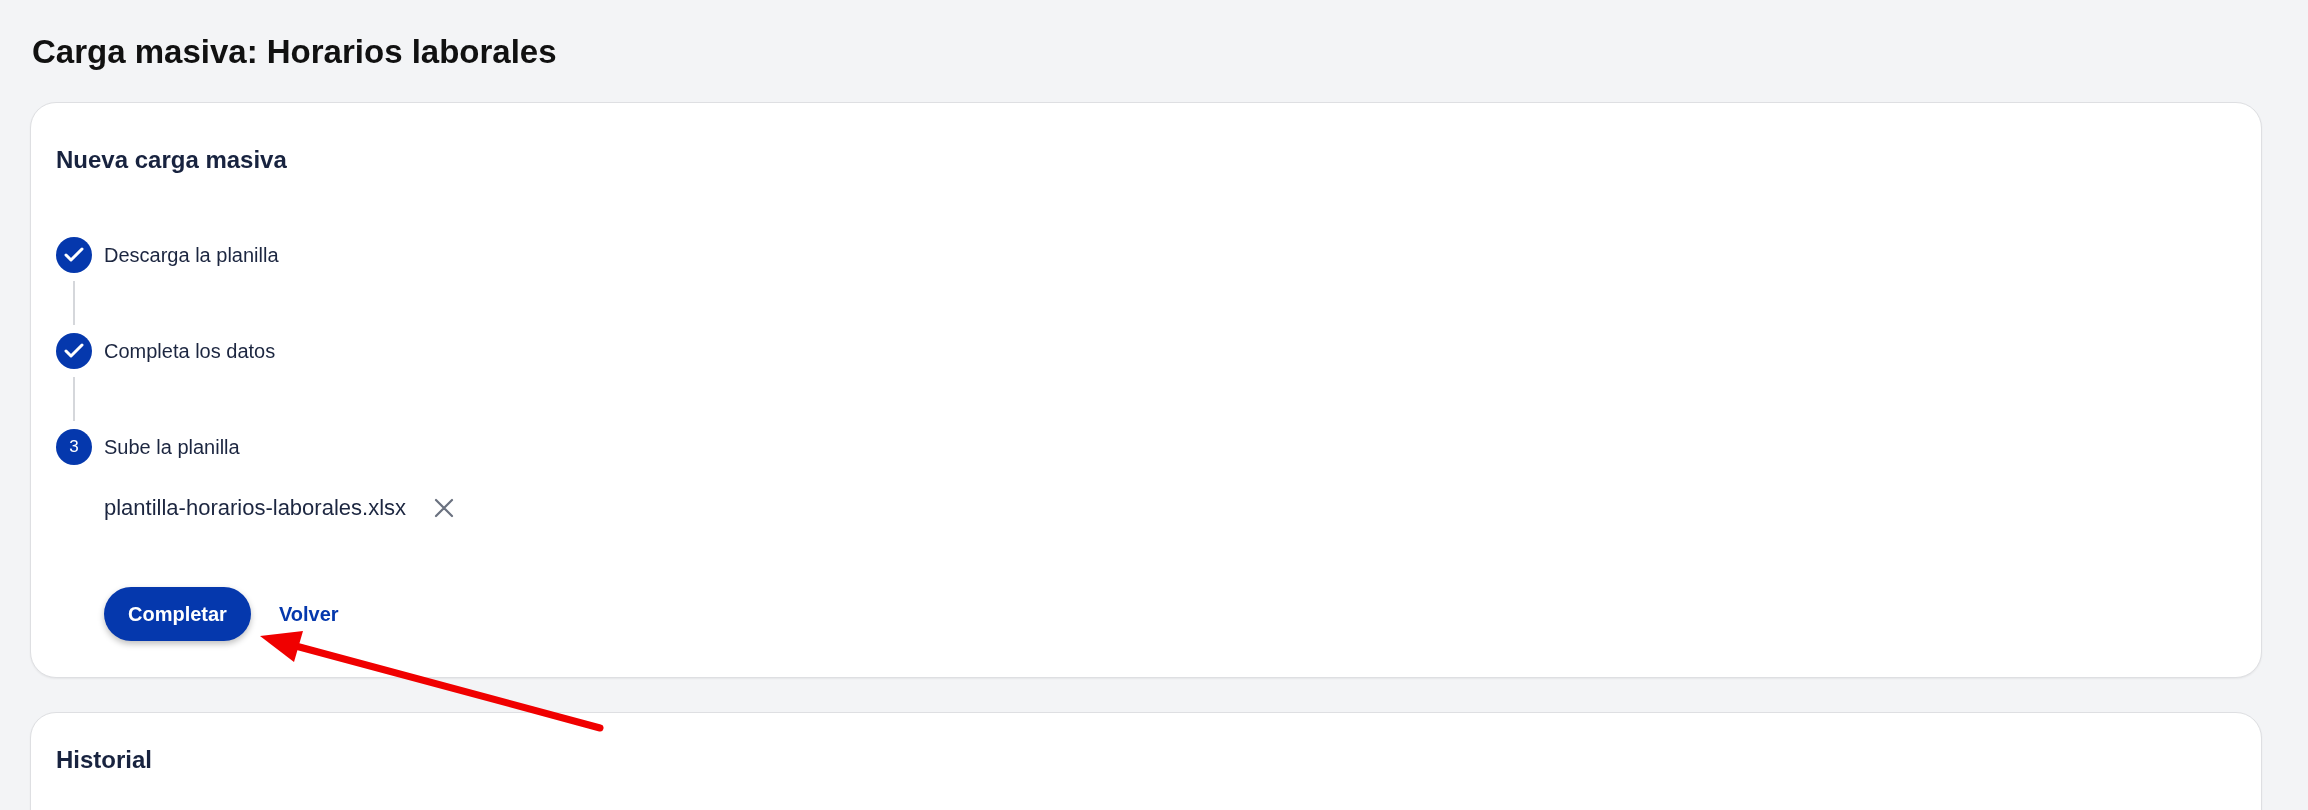 The height and width of the screenshot is (810, 2308). What do you see at coordinates (74, 447) in the screenshot?
I see `step-number: 3` at bounding box center [74, 447].